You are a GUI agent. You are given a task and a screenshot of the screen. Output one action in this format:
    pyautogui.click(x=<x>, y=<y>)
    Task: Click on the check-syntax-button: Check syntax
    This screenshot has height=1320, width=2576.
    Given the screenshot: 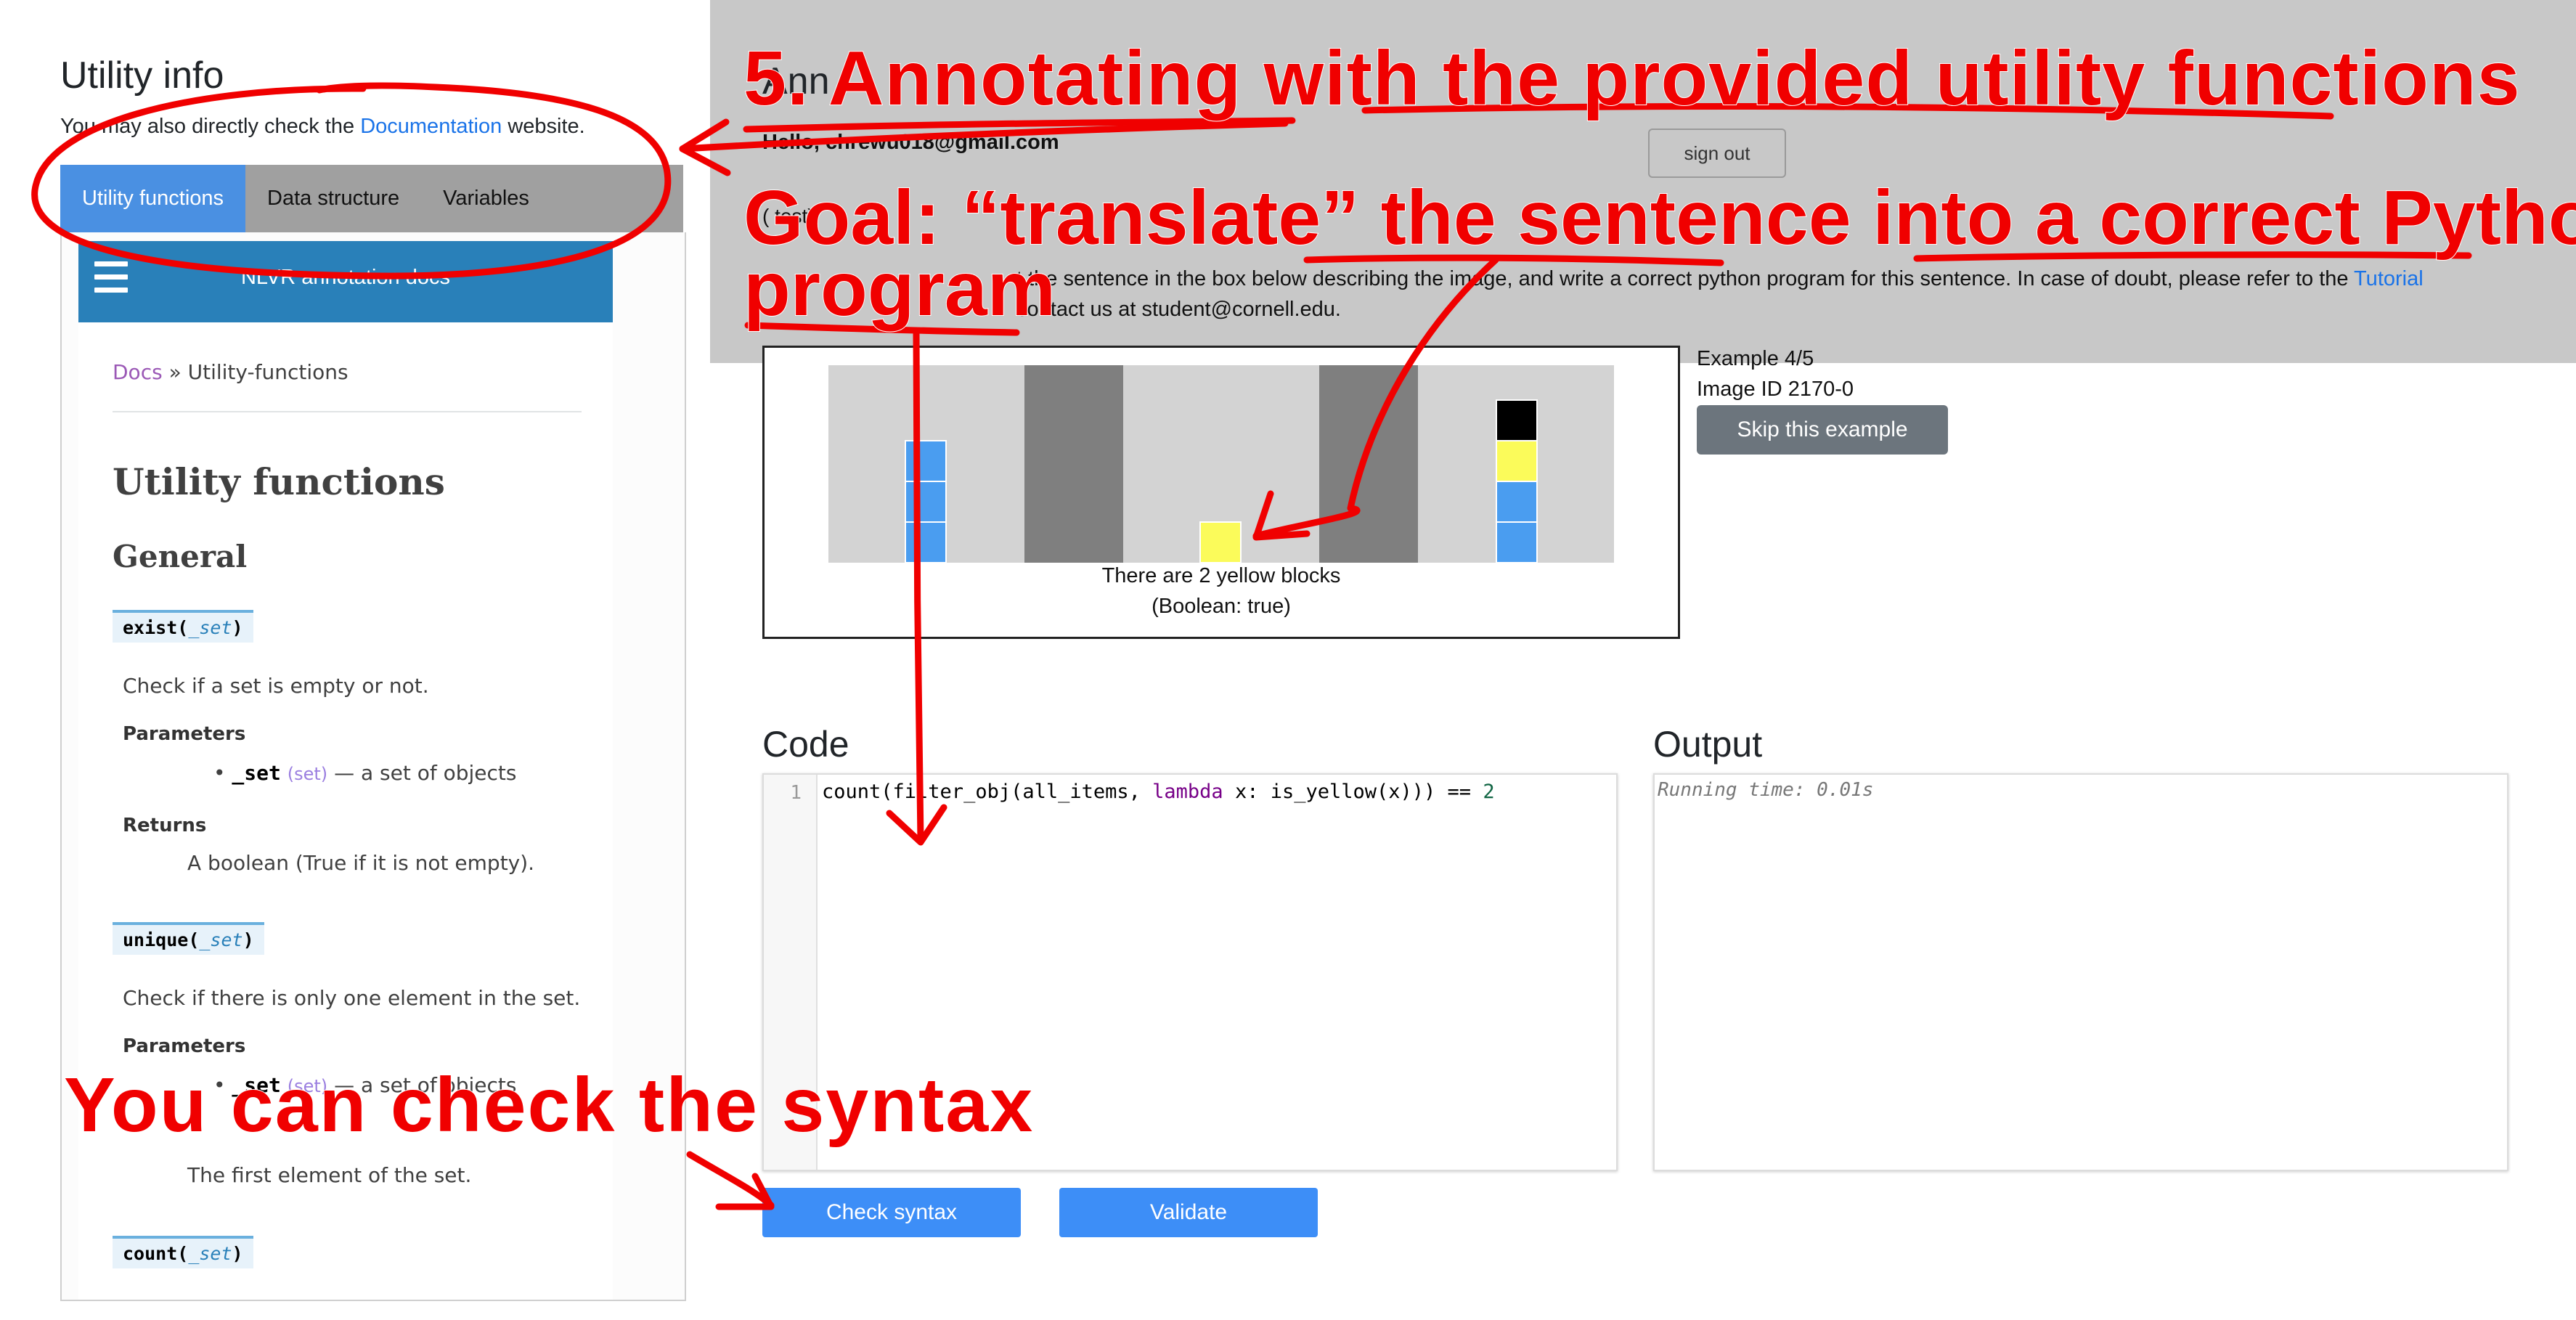 What is the action you would take?
    pyautogui.click(x=891, y=1212)
    